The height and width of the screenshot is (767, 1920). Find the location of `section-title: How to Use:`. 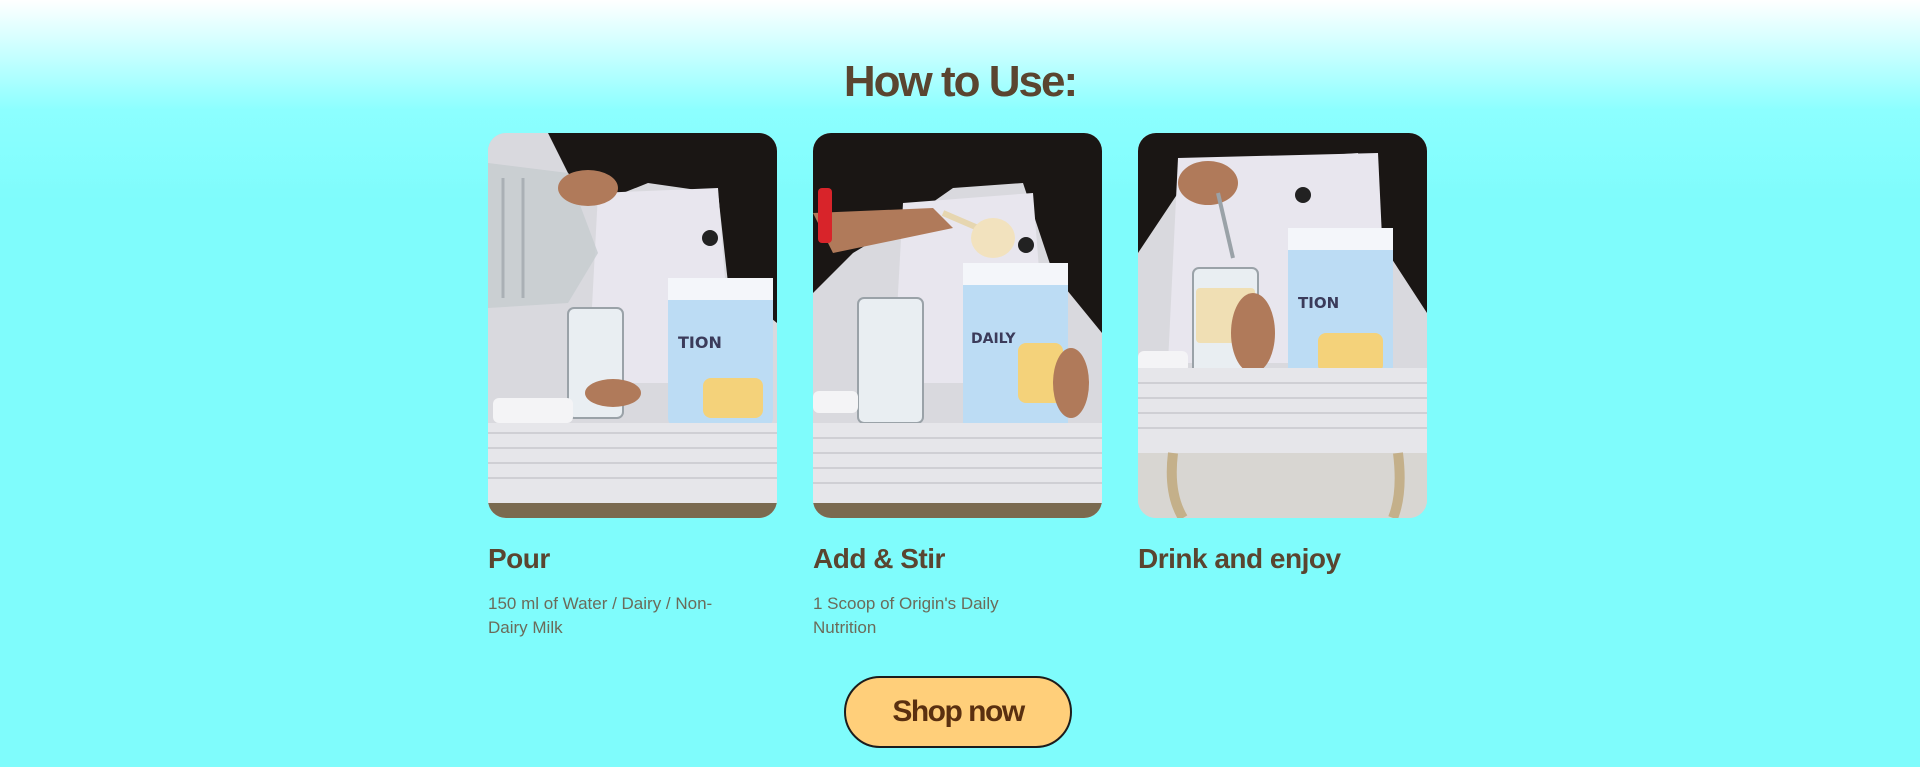

section-title: How to Use: is located at coordinates (960, 81).